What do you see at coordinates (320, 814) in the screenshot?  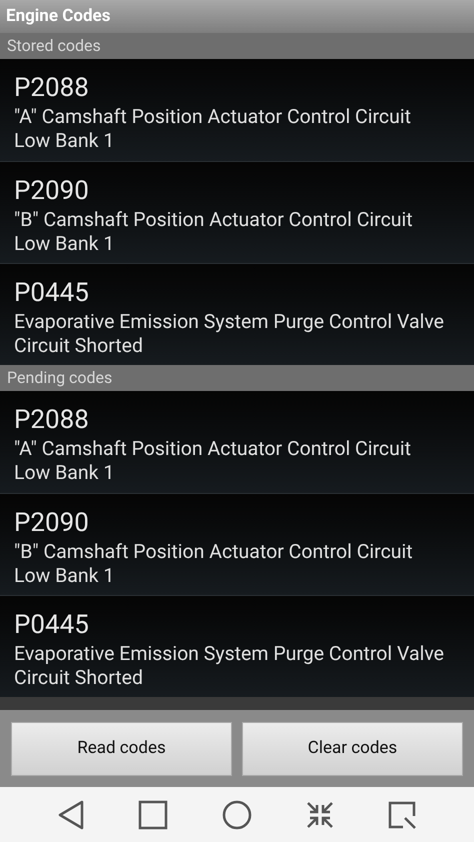 I see `shrink-arrows-icon` at bounding box center [320, 814].